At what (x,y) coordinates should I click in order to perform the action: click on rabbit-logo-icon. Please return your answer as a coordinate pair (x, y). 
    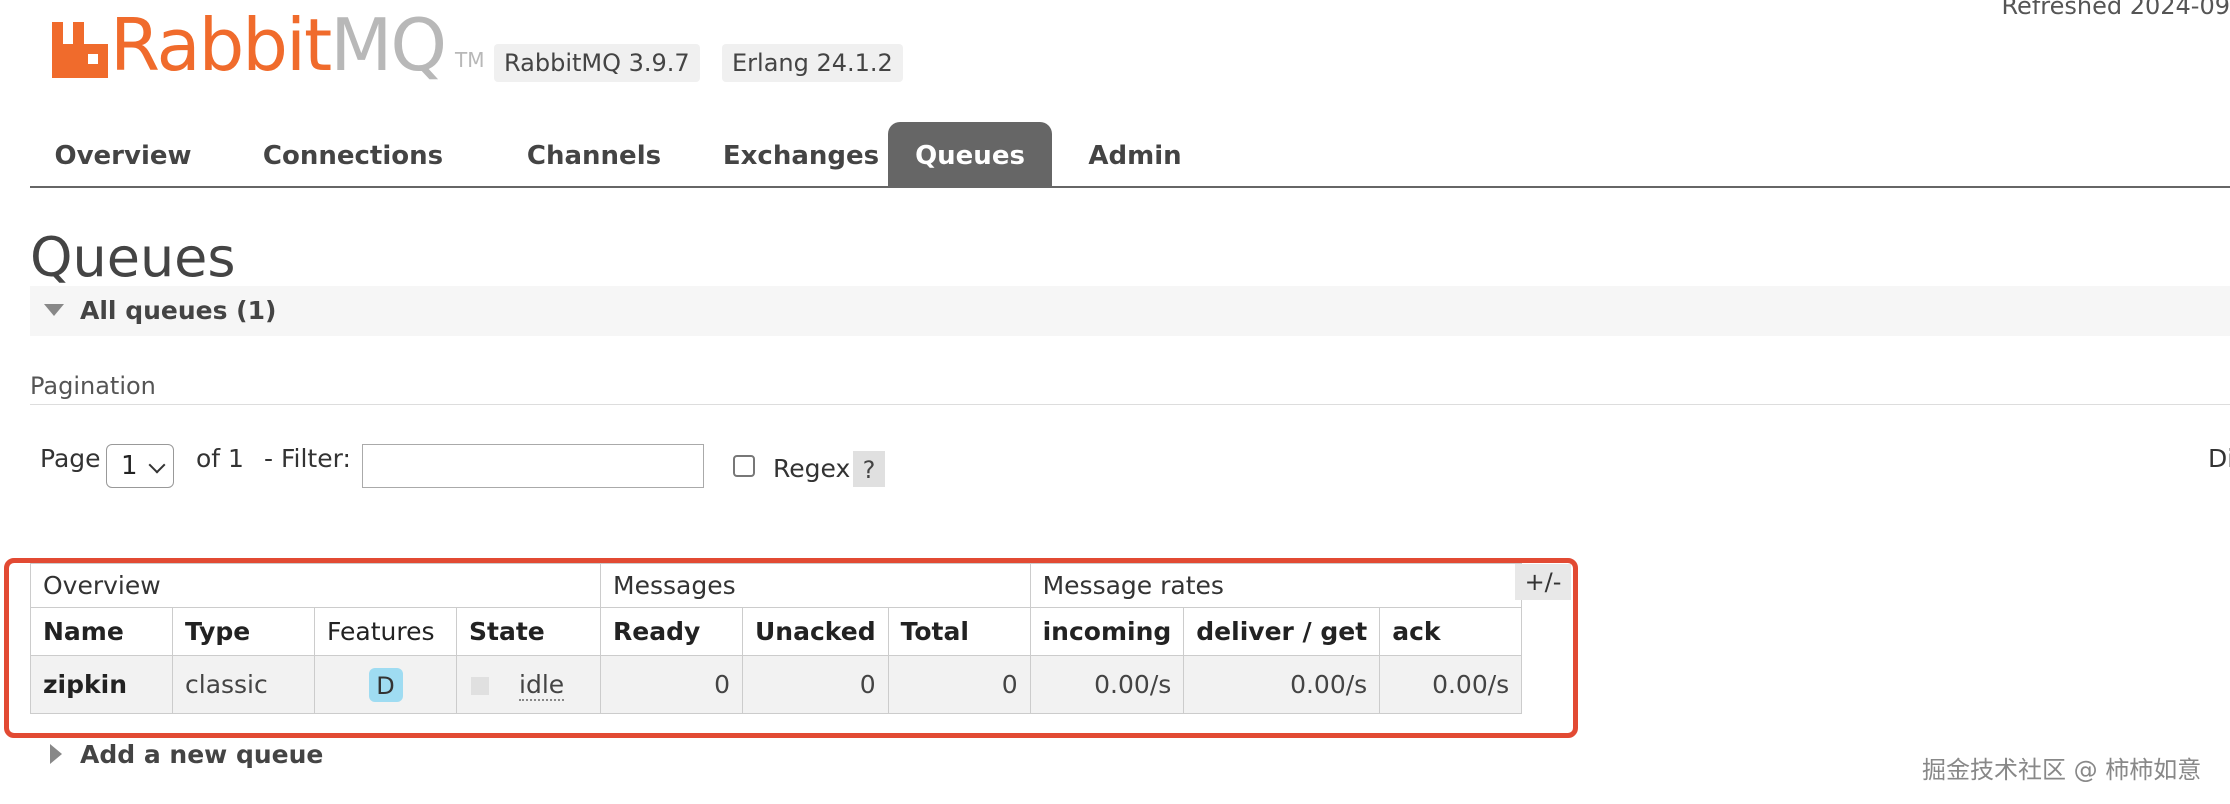
    Looking at the image, I should click on (80, 50).